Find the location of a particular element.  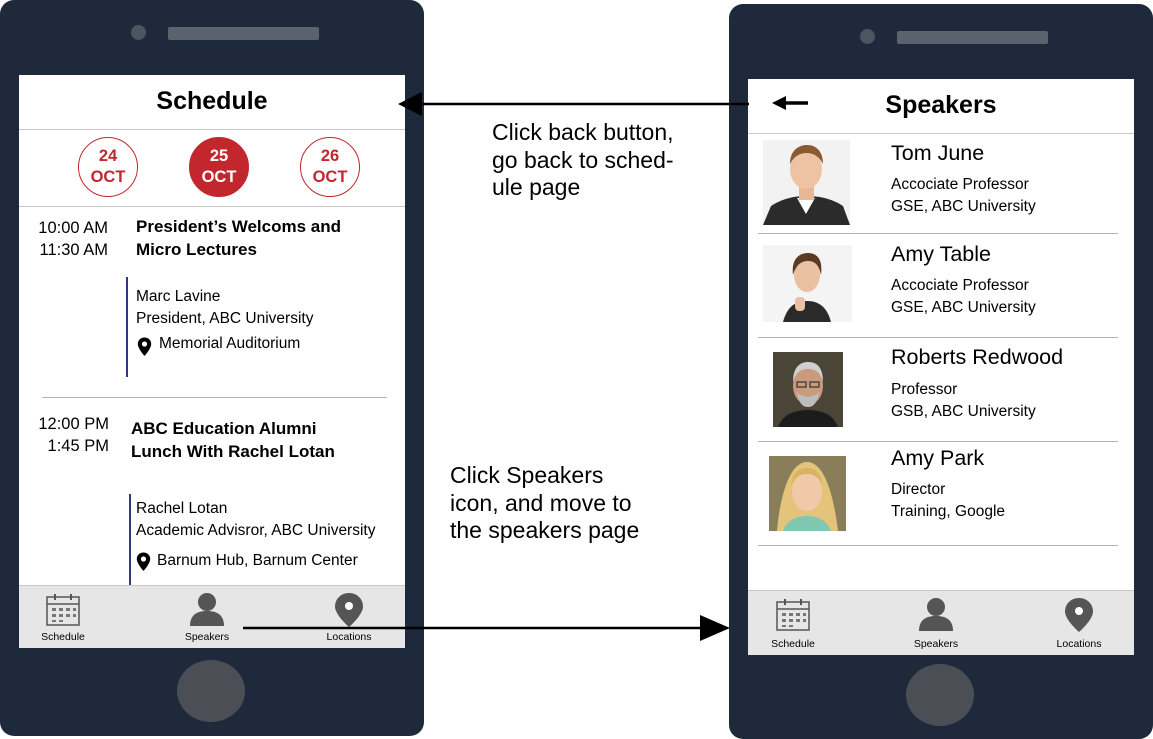

back-flow-arrow is located at coordinates (573, 104).